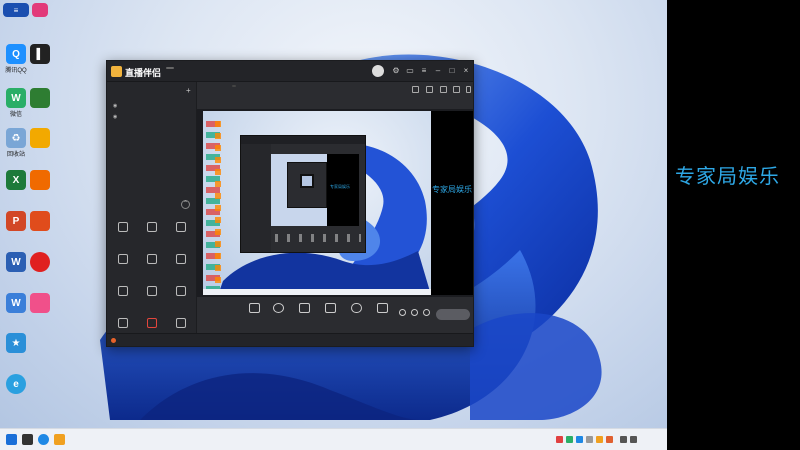 The height and width of the screenshot is (450, 800). I want to click on preview-side-panel: 专家局娱乐, so click(452, 203).